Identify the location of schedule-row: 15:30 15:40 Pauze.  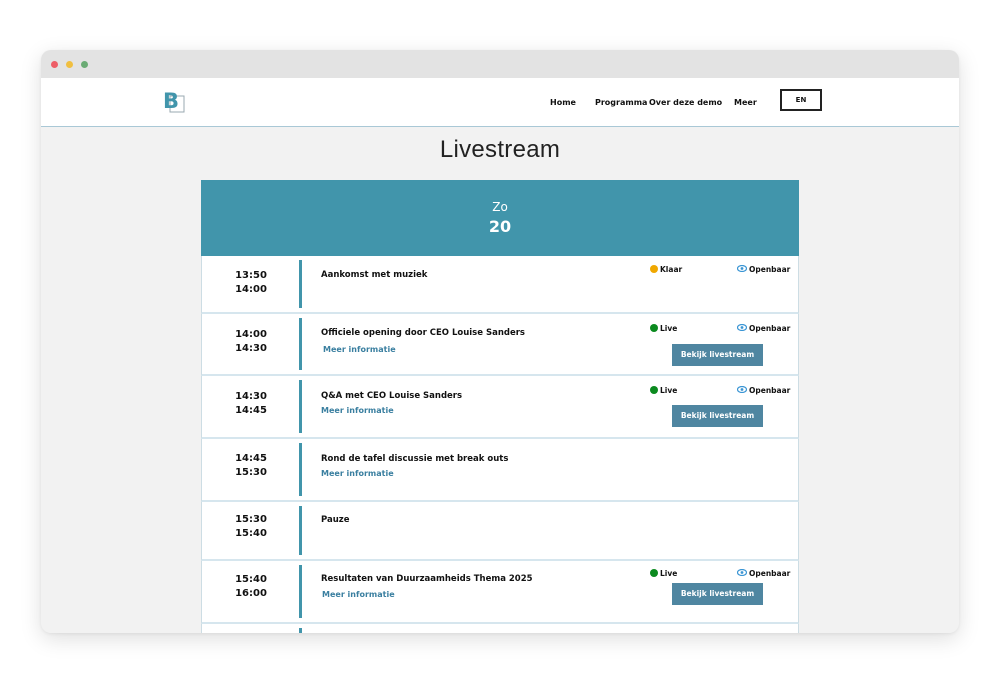
(500, 531).